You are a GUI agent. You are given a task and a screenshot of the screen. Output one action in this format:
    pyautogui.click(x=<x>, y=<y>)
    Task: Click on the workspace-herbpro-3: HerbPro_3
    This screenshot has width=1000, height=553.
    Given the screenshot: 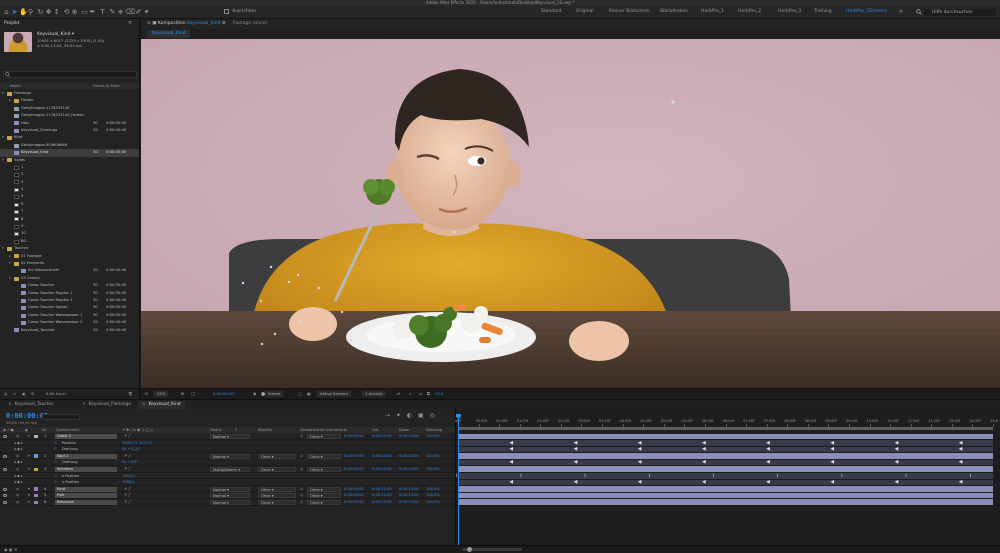 What is the action you would take?
    pyautogui.click(x=789, y=12)
    